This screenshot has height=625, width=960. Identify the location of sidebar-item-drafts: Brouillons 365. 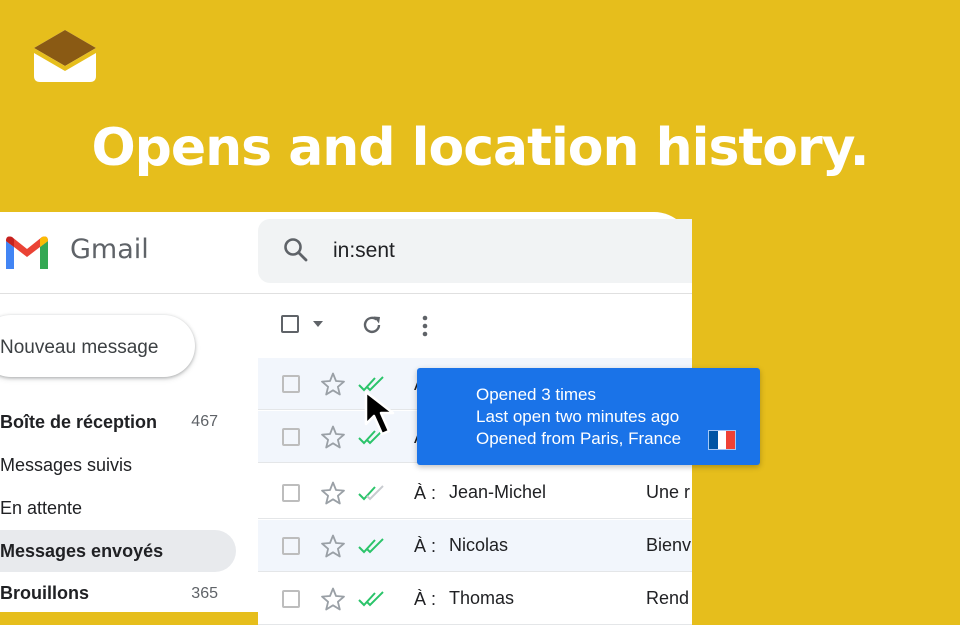
(118, 594).